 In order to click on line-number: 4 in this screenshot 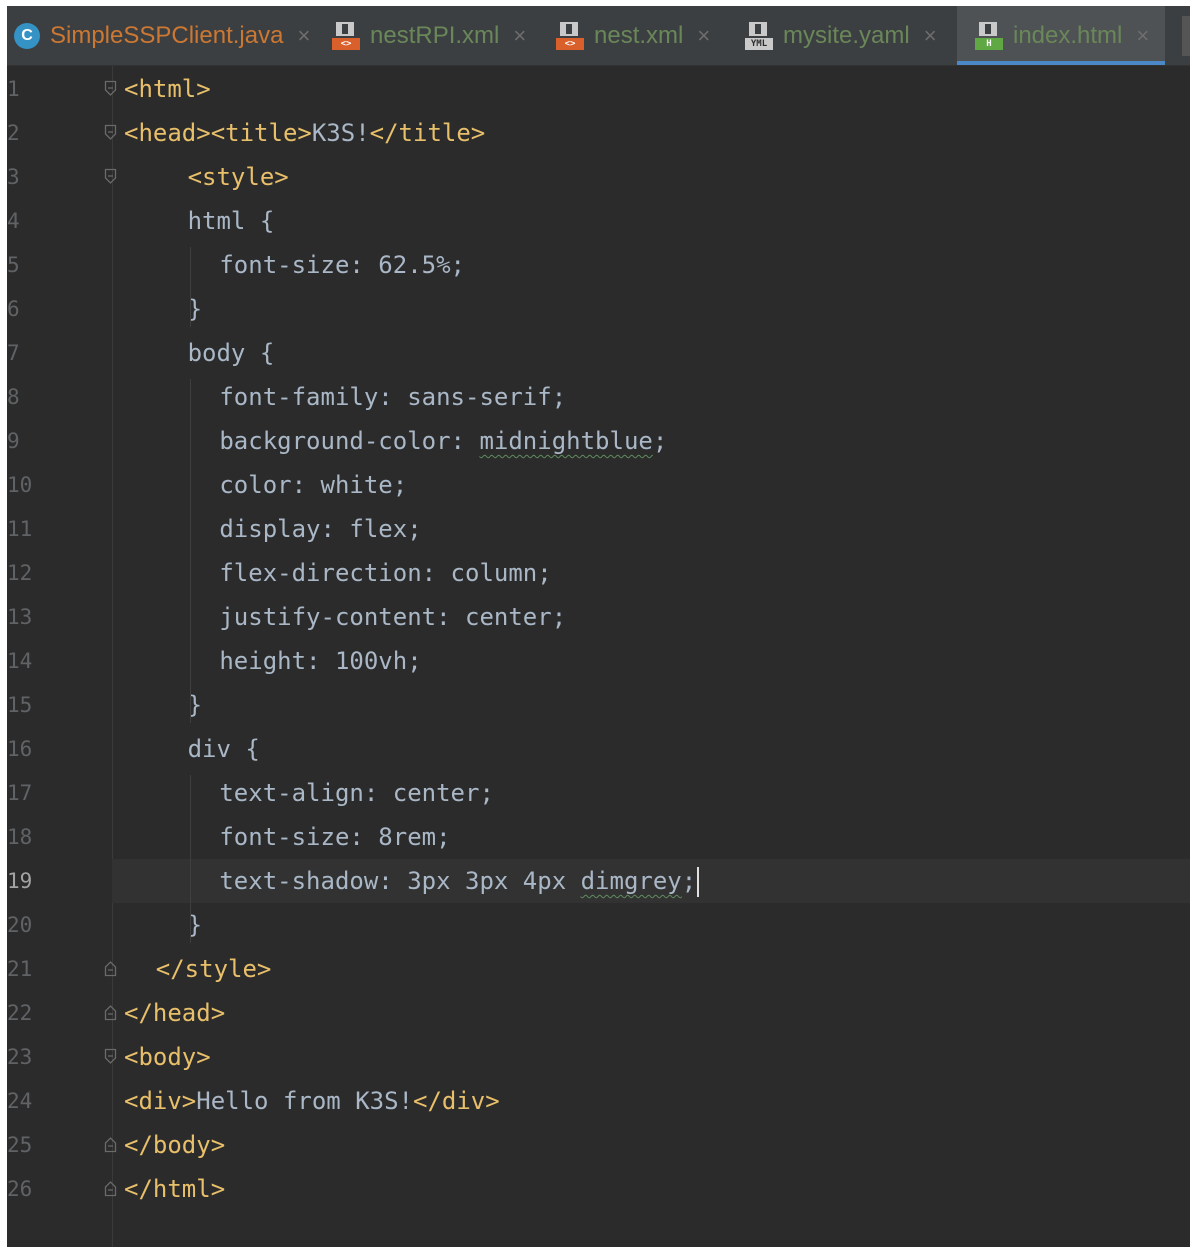, I will do `click(13, 221)`.